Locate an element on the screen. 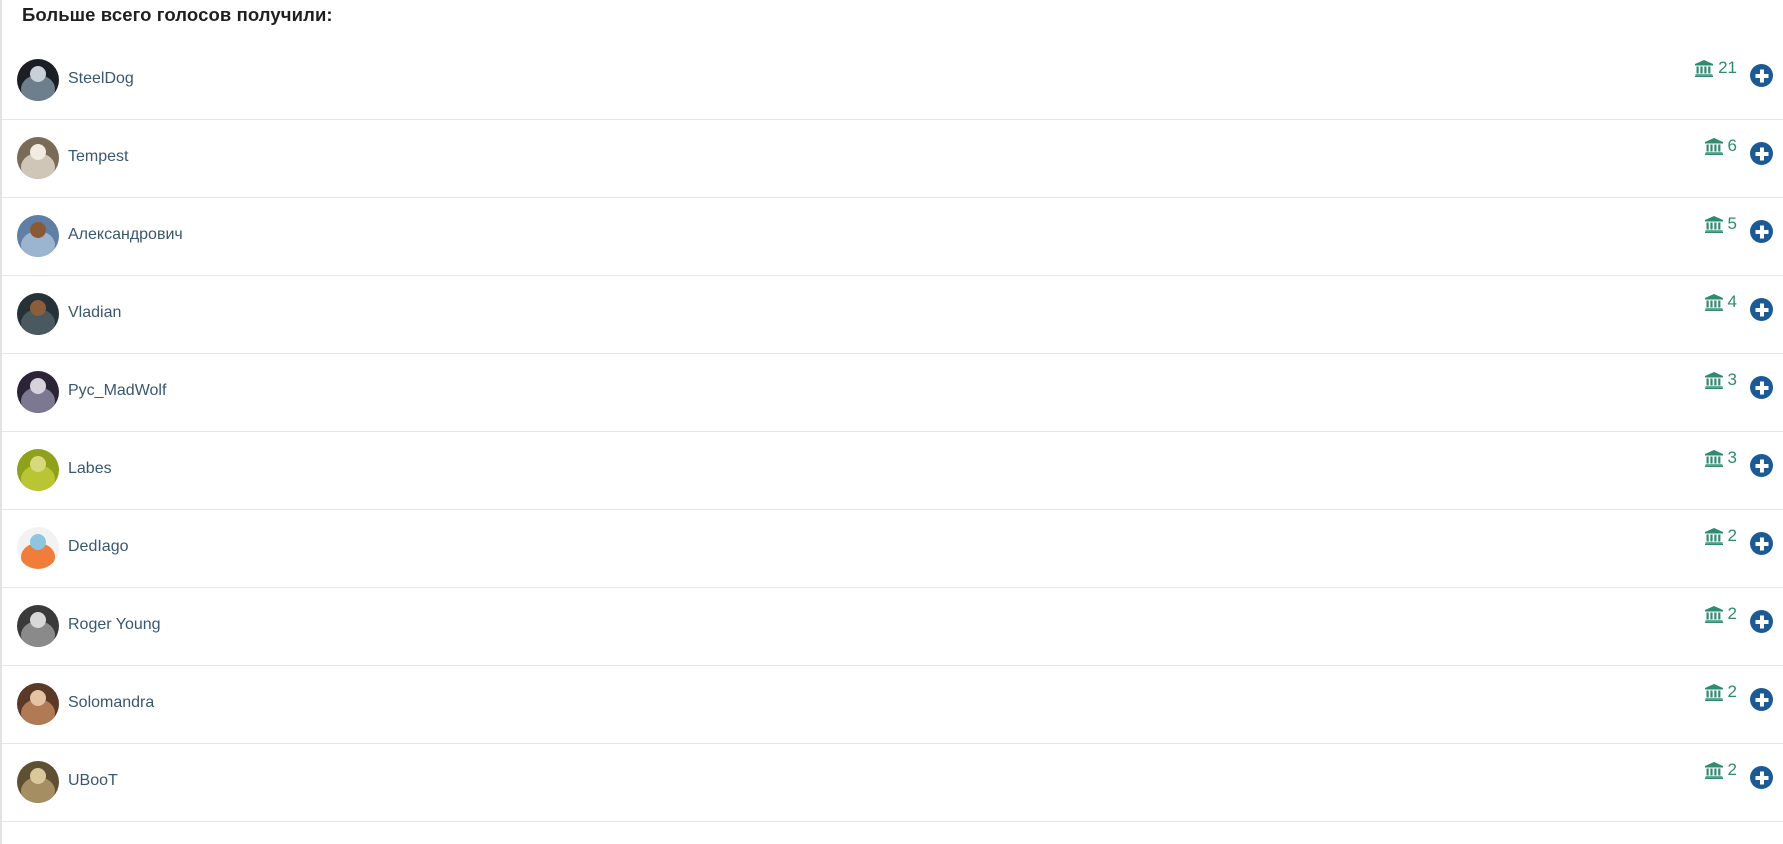  user-row: Vladian 4 is located at coordinates (892, 315).